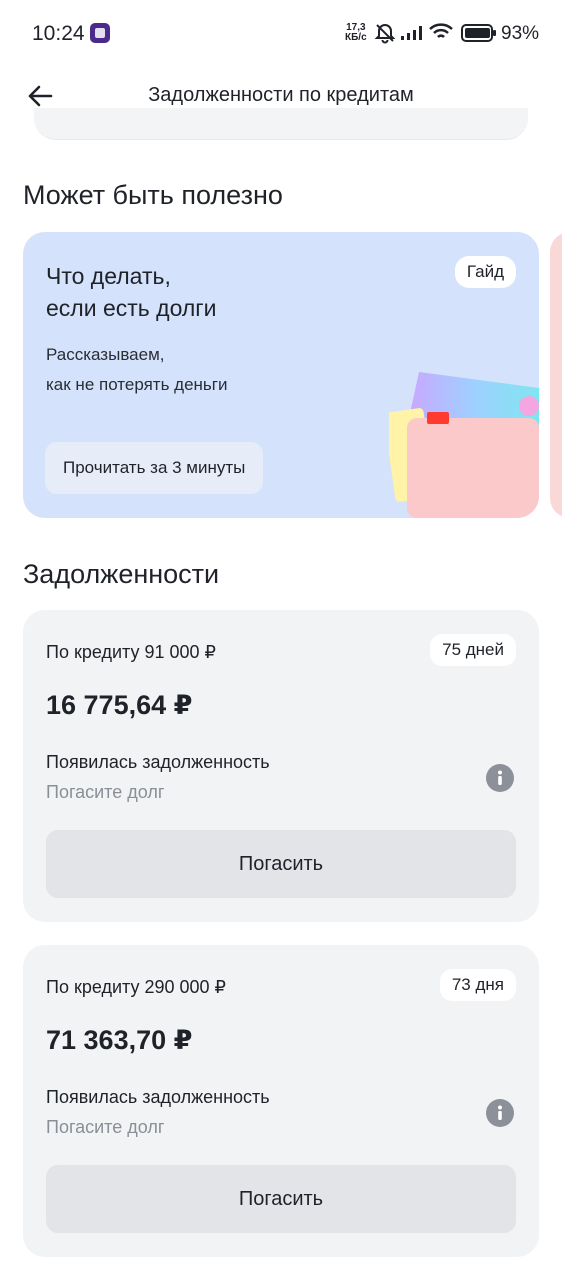 Image resolution: width=562 pixels, height=1280 pixels. Describe the element at coordinates (473, 650) in the screenshot. I see `debt-days-badge: 75 дней` at that location.